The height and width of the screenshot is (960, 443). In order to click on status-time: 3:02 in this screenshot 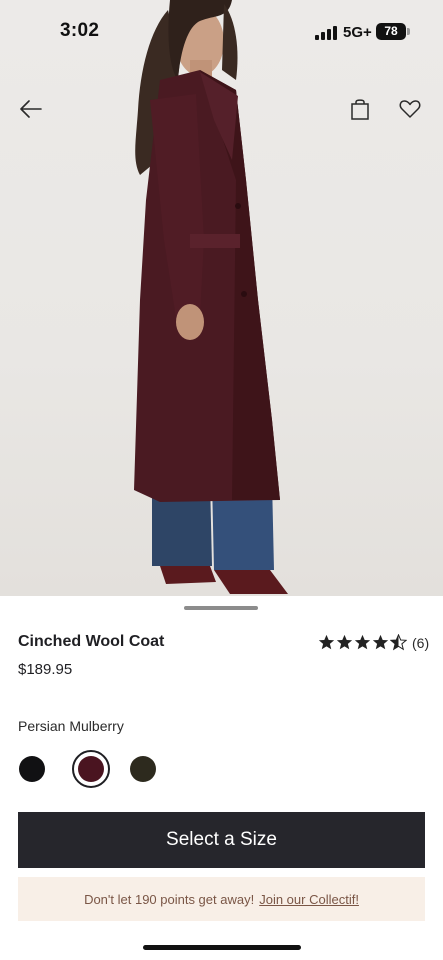, I will do `click(80, 30)`.